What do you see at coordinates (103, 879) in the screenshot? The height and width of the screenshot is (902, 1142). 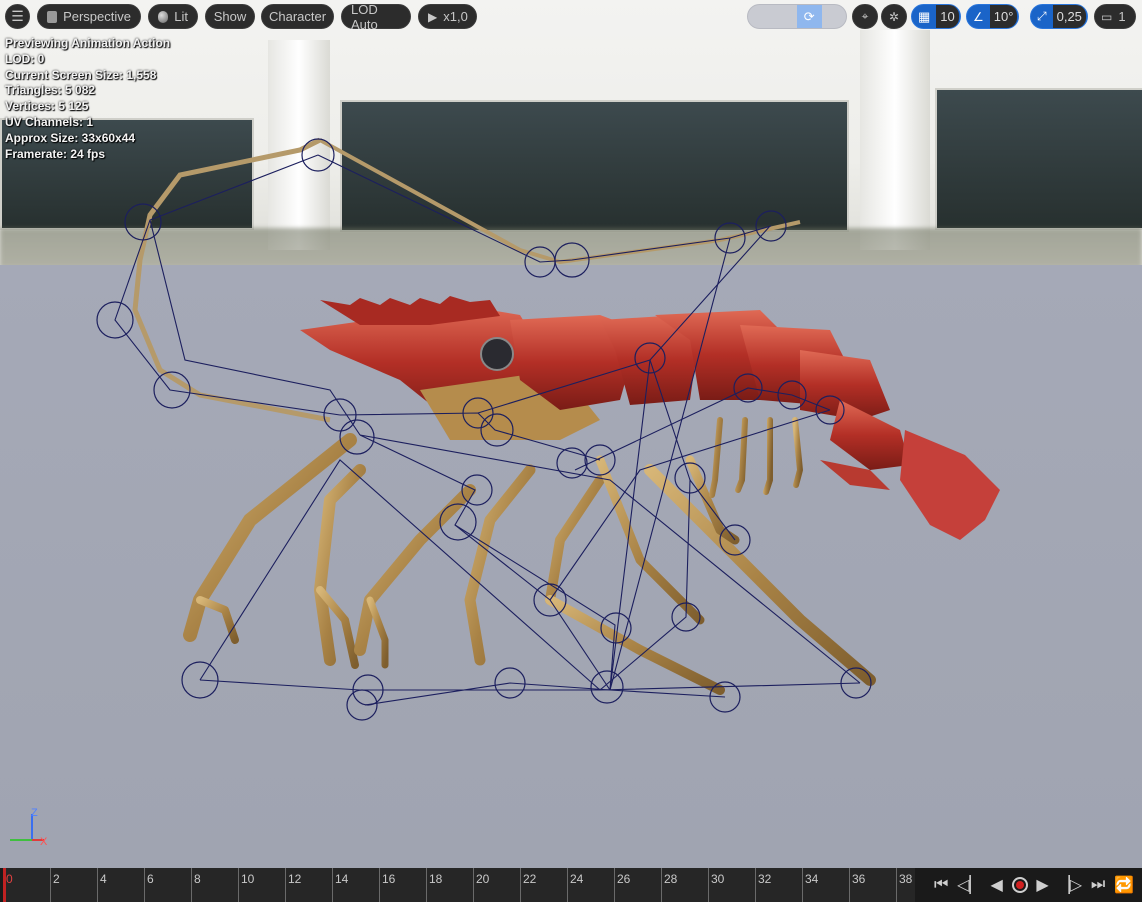 I see `timeline-tick-label: 4` at bounding box center [103, 879].